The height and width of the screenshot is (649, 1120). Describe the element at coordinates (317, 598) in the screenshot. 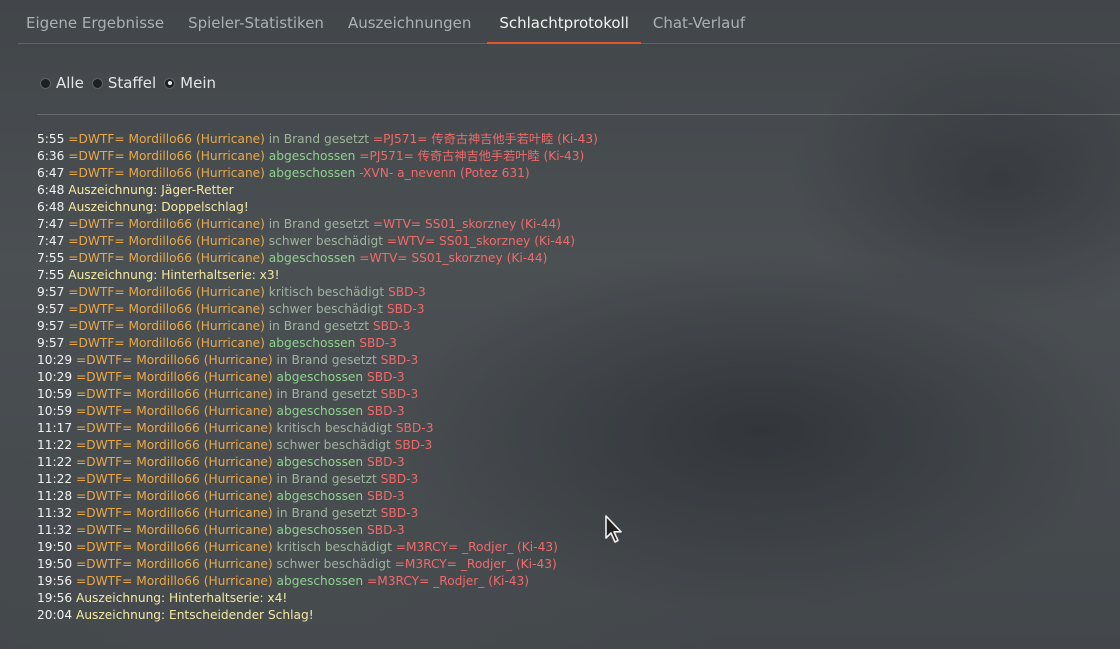

I see `log-entry-award: 19:56 Auszeichnung: Hinterhaltserie: x4!` at that location.